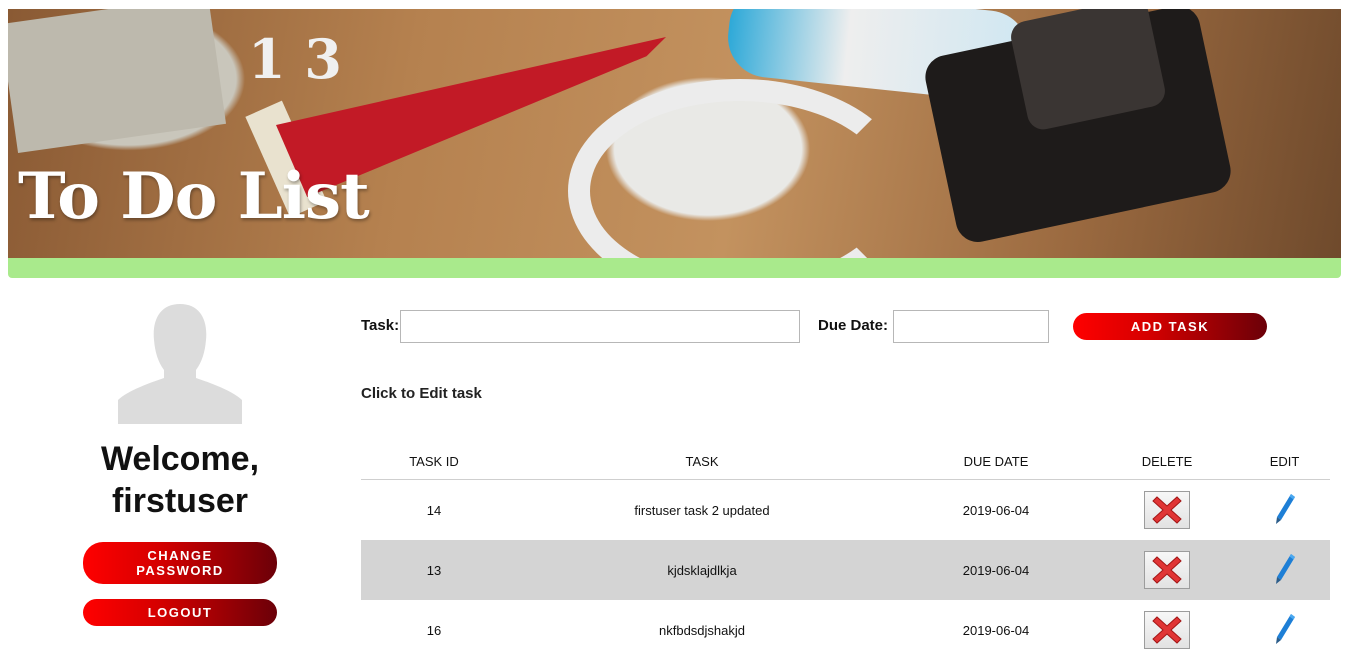  What do you see at coordinates (180, 555) in the screenshot?
I see `change-password-label-line1: CHANGE` at bounding box center [180, 555].